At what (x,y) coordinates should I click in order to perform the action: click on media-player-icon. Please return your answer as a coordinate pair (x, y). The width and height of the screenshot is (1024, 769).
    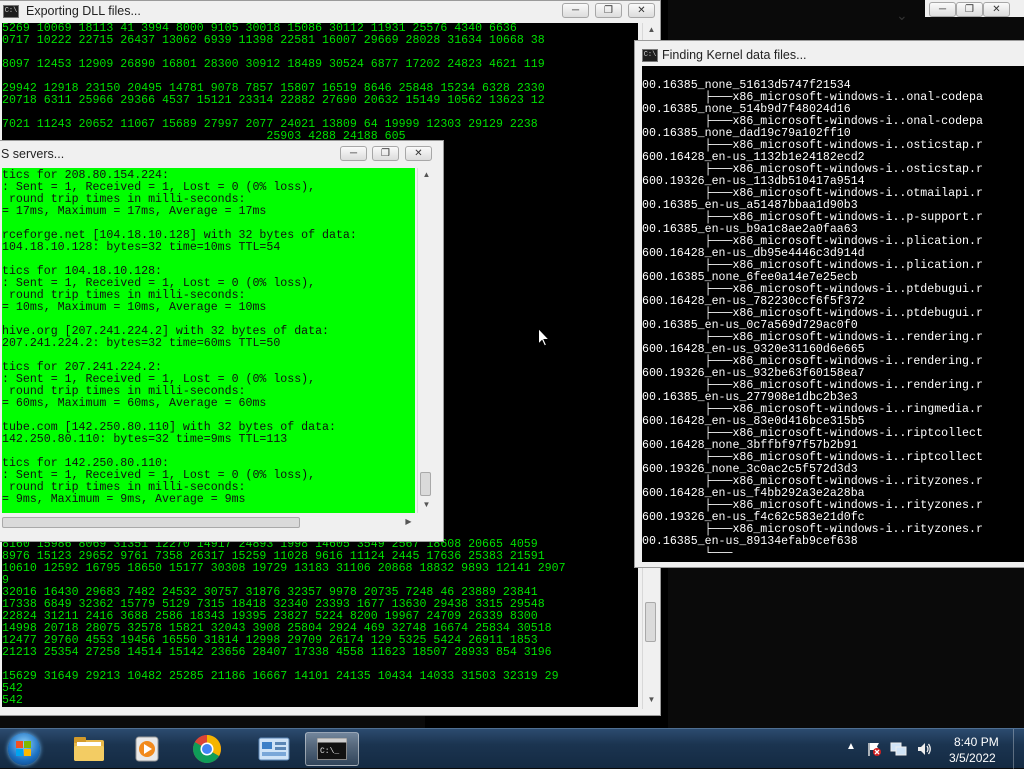
    Looking at the image, I should click on (147, 749).